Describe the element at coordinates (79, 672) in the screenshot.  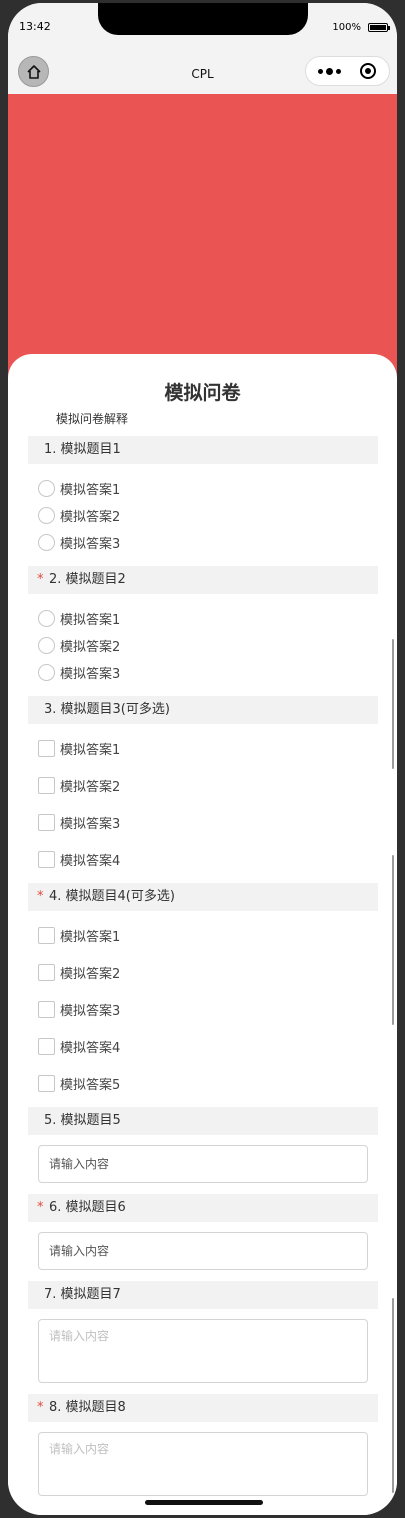
I see `q2-option-3: 模拟答案3` at that location.